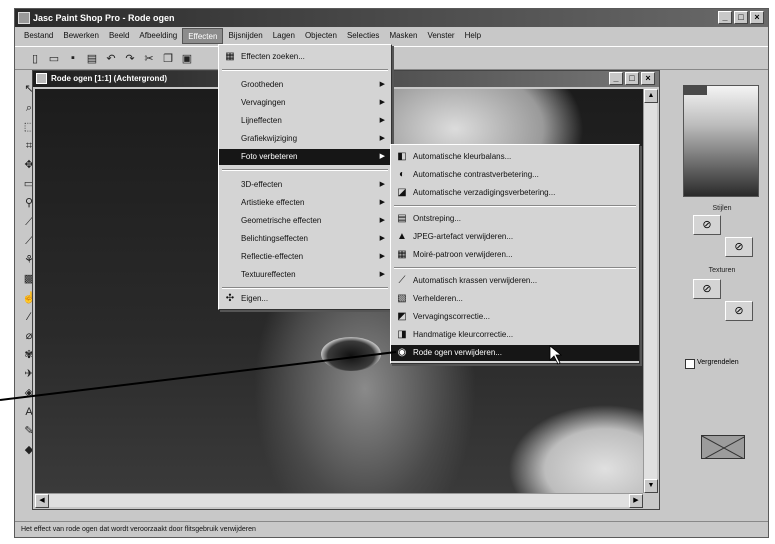 The image size is (775, 544). What do you see at coordinates (651, 486) in the screenshot?
I see `scroll-down-icon: ▼` at bounding box center [651, 486].